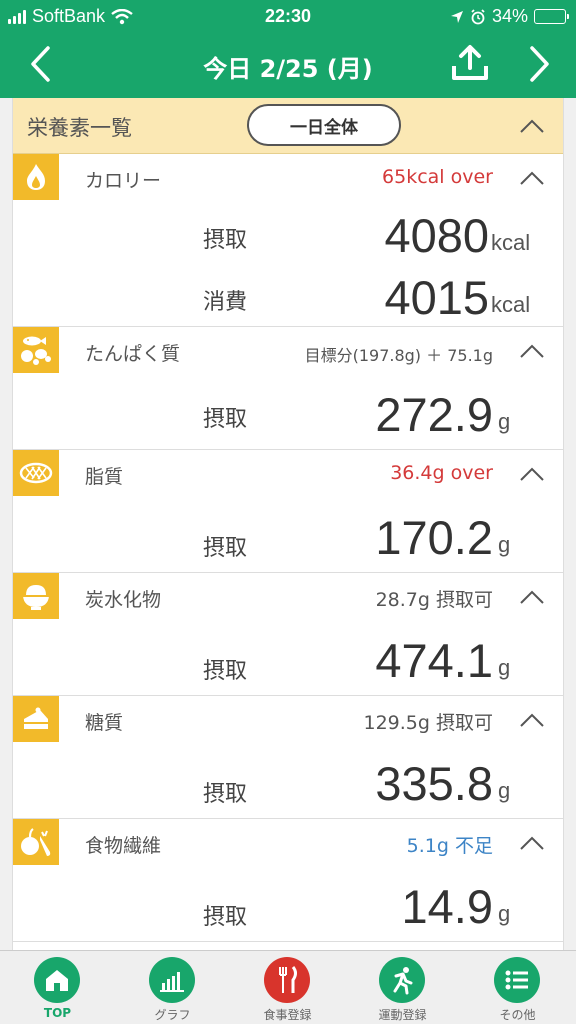  I want to click on next-day-button, so click(540, 64).